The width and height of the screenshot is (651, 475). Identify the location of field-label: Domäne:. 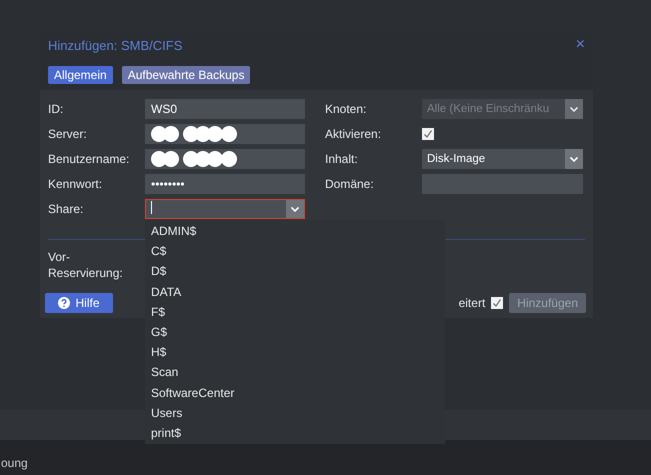
(350, 184).